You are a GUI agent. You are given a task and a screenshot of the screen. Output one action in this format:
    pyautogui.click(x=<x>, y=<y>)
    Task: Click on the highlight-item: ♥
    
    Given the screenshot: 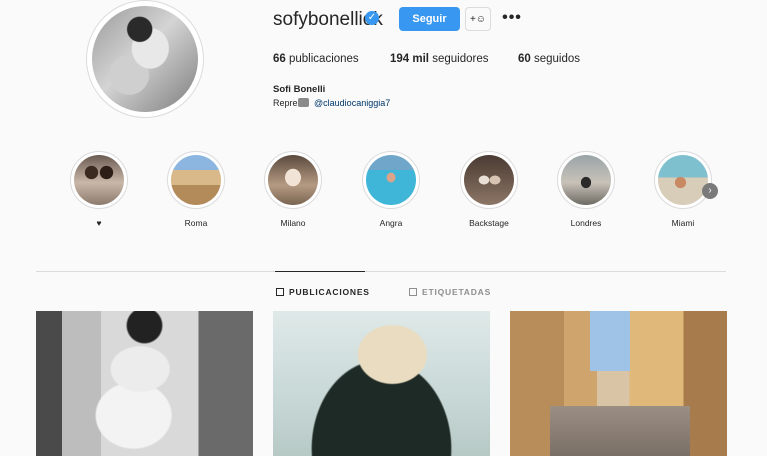 What is the action you would take?
    pyautogui.click(x=99, y=189)
    